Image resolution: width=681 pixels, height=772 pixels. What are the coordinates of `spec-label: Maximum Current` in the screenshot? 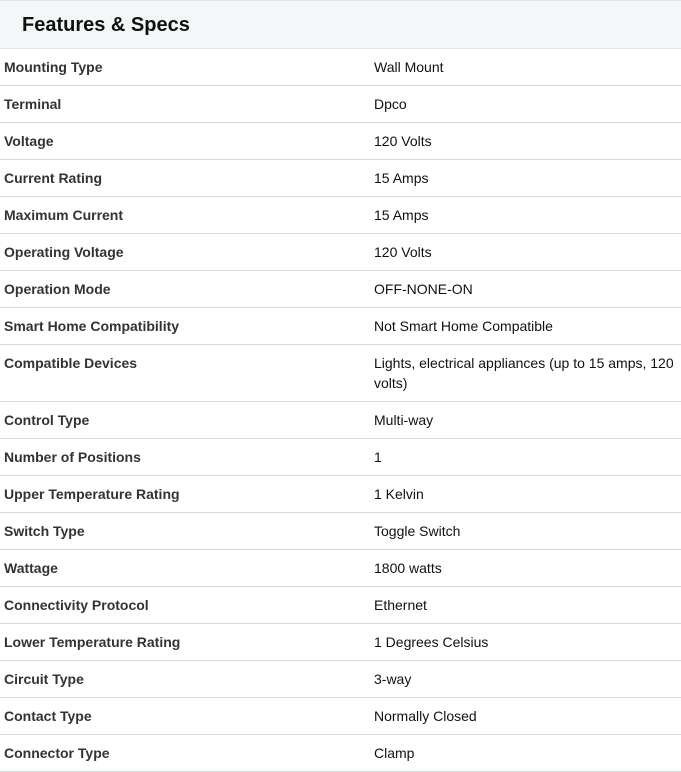 It's located at (64, 215).